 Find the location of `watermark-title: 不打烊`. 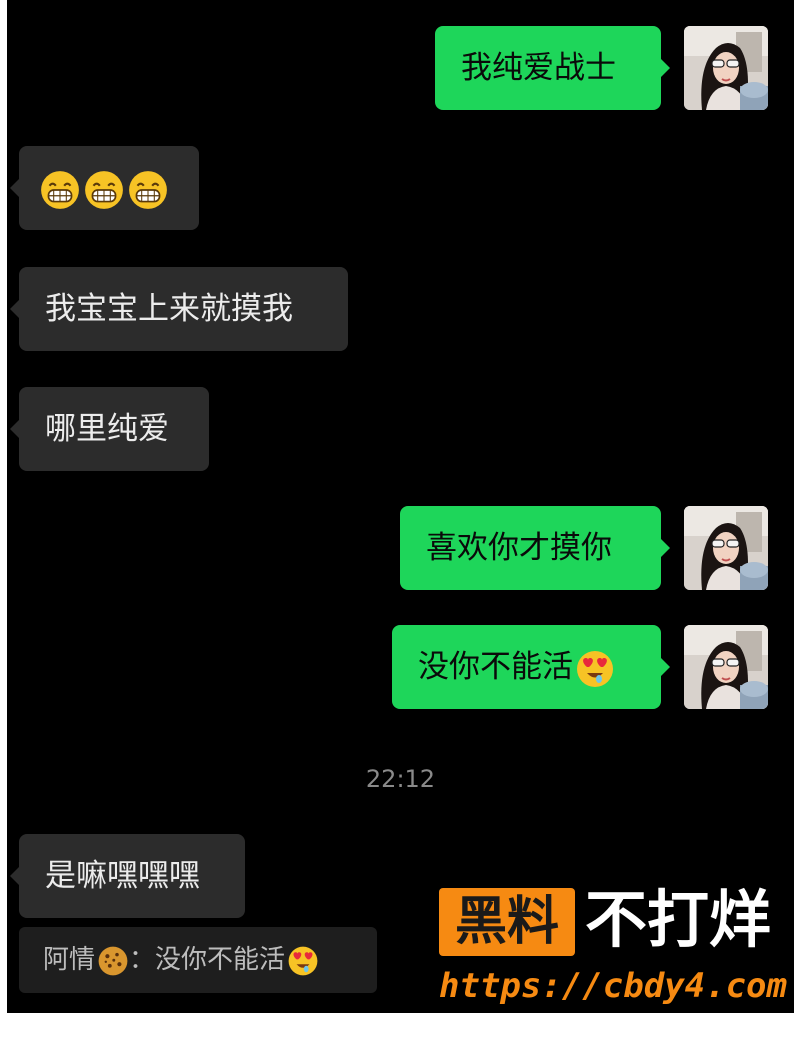

watermark-title: 不打烊 is located at coordinates (678, 919).